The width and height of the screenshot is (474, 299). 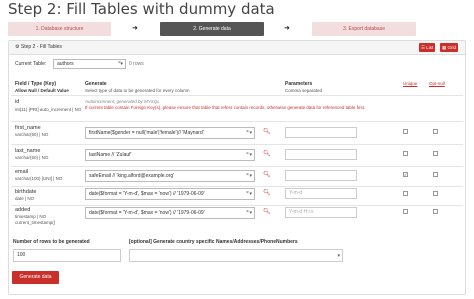 What do you see at coordinates (43, 109) in the screenshot?
I see `field-type-text: int(11) [PRI] auto_increment` at bounding box center [43, 109].